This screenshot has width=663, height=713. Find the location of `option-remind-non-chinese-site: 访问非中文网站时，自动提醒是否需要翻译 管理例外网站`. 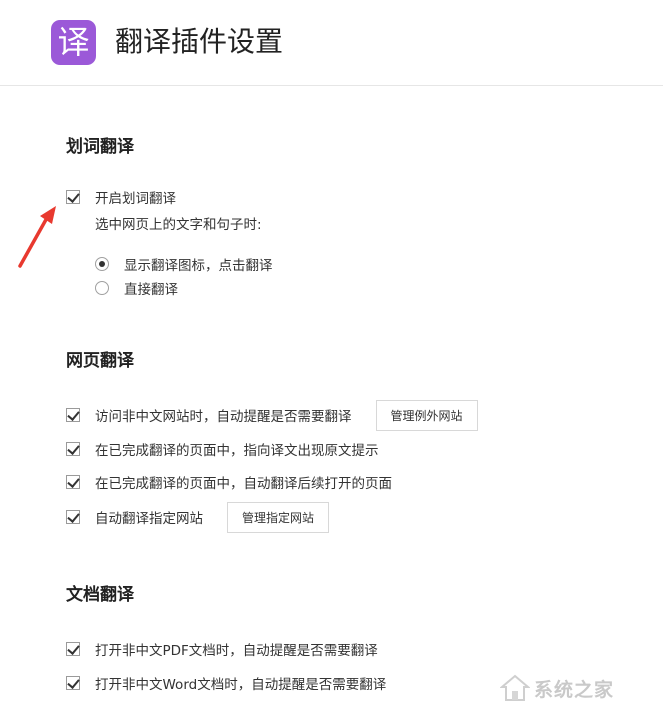

option-remind-non-chinese-site: 访问非中文网站时，自动提醒是否需要翻译 管理例外网站 is located at coordinates (272, 415).